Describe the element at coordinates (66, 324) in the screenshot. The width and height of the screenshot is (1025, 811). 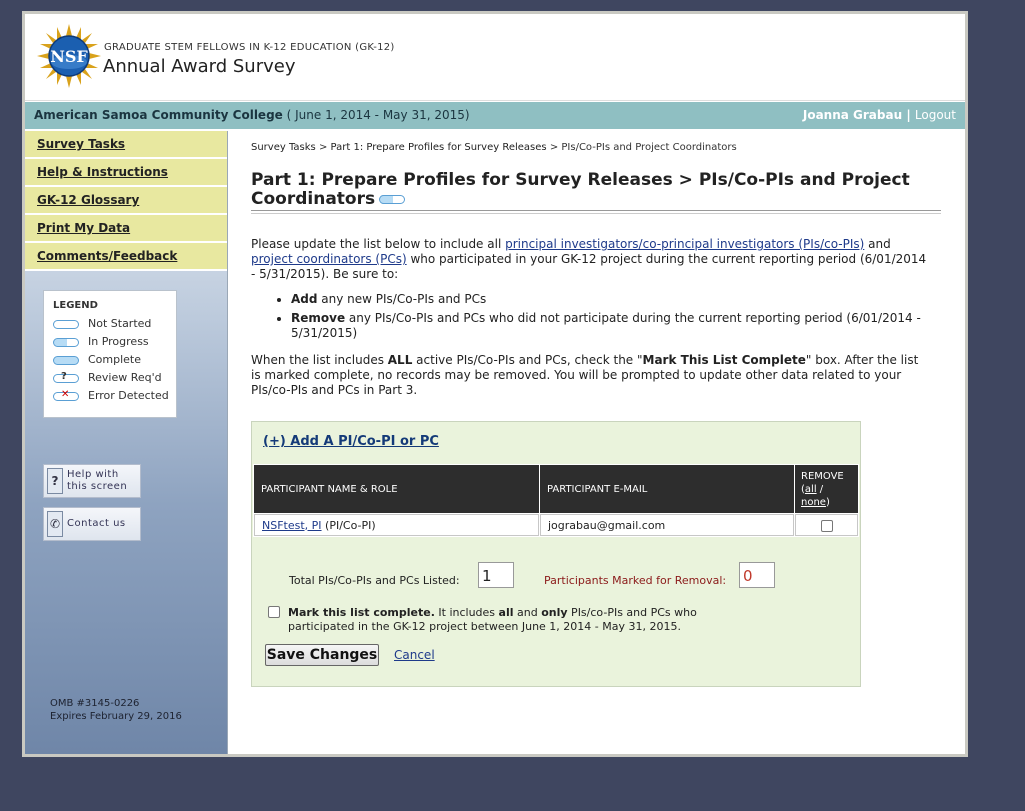
I see `not-started-icon` at that location.